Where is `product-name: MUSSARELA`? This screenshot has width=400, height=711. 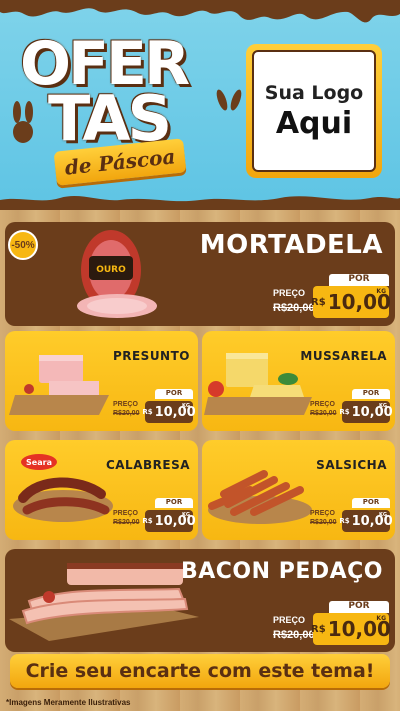 product-name: MUSSARELA is located at coordinates (343, 356).